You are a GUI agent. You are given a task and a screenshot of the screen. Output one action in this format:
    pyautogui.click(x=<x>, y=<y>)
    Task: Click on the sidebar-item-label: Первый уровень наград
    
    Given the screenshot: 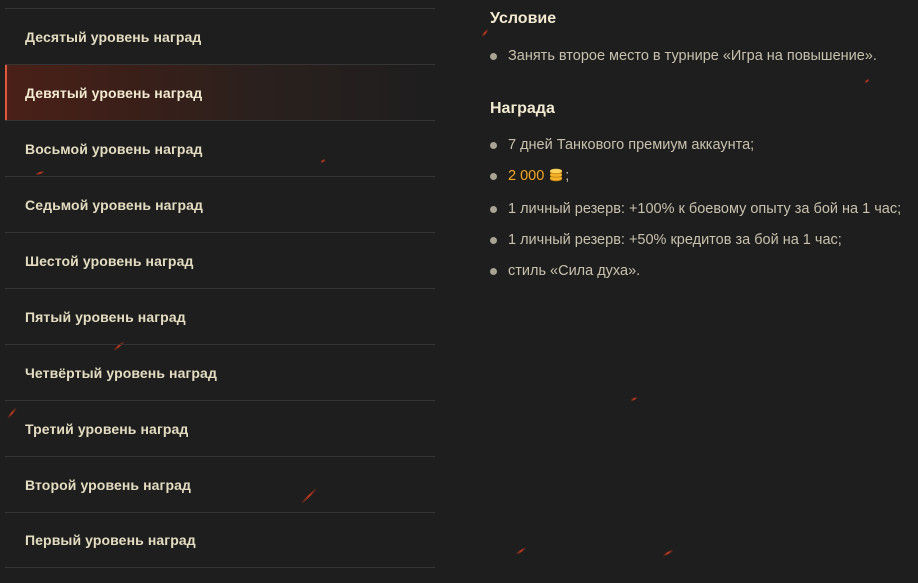 What is the action you would take?
    pyautogui.click(x=110, y=540)
    